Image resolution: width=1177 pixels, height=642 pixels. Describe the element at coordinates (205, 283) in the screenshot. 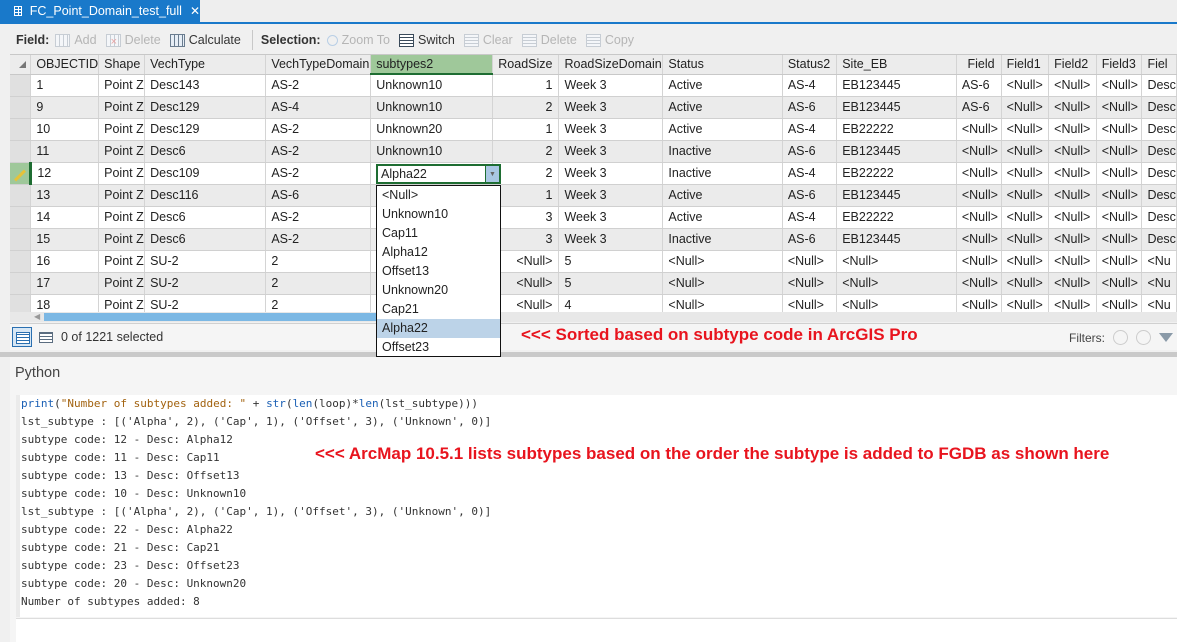

I see `table-cell: SU-2` at that location.